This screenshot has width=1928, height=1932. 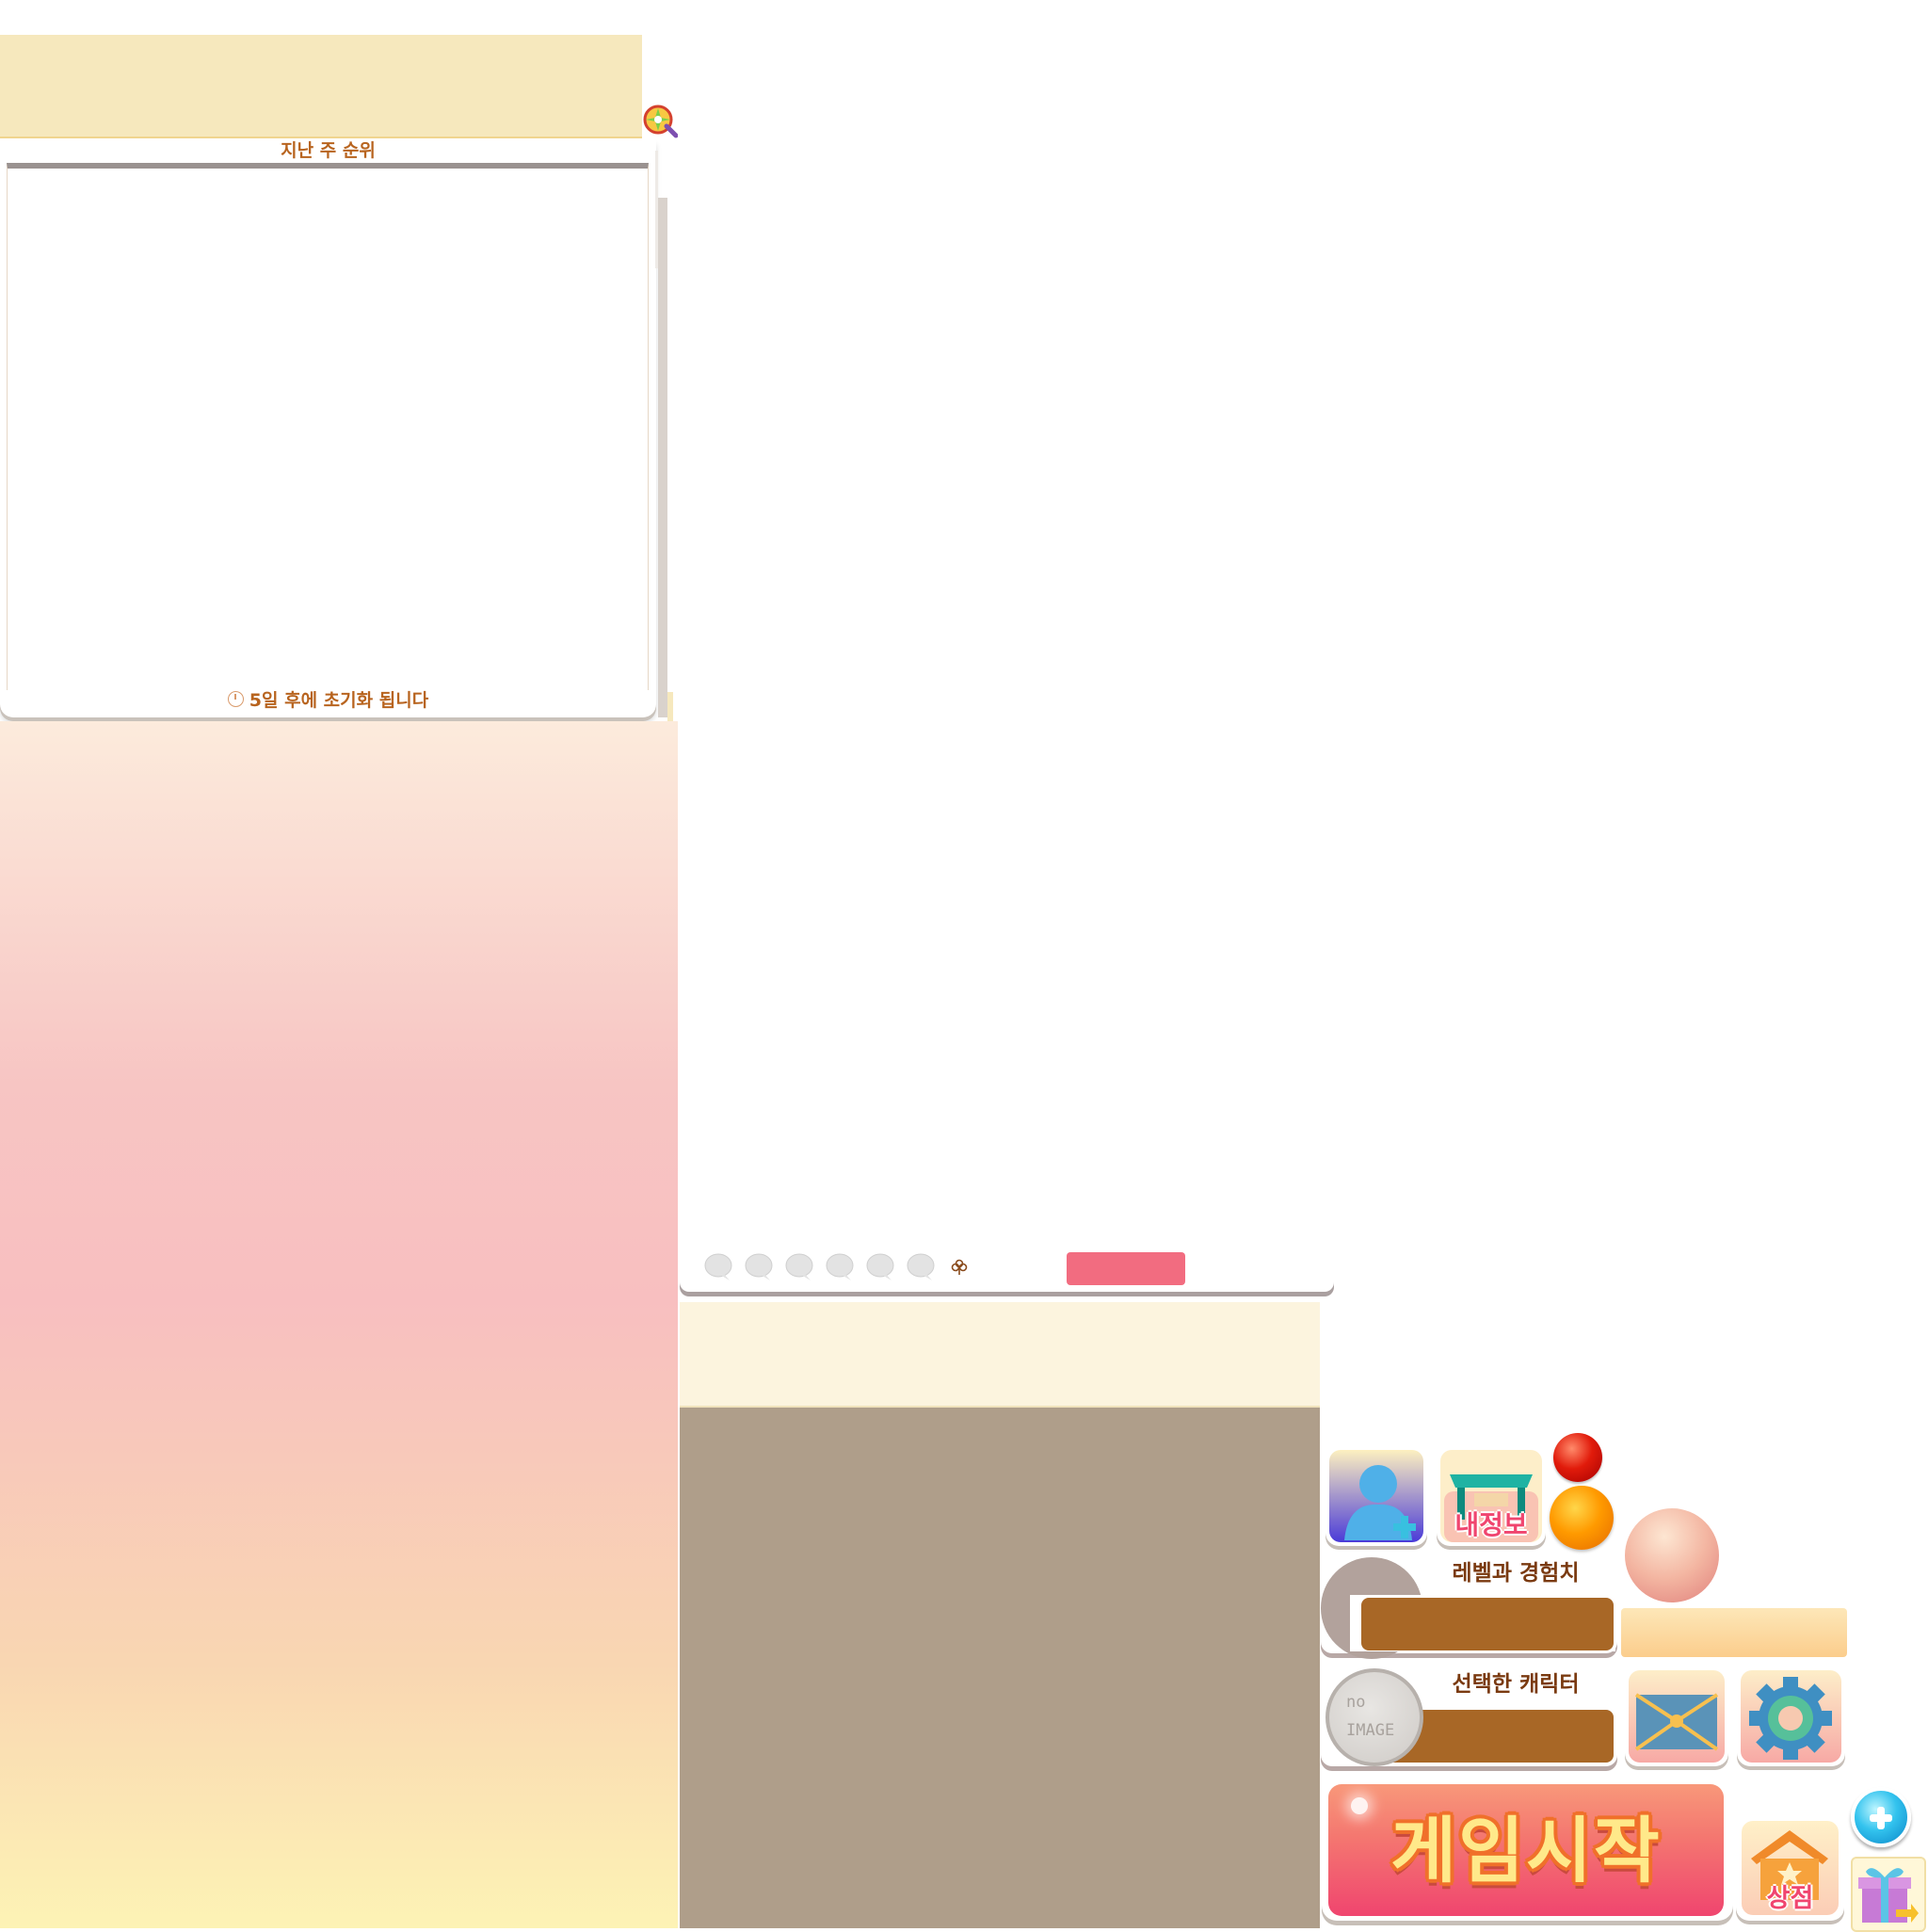 I want to click on game-start-label: 게임시작, so click(x=1526, y=1850).